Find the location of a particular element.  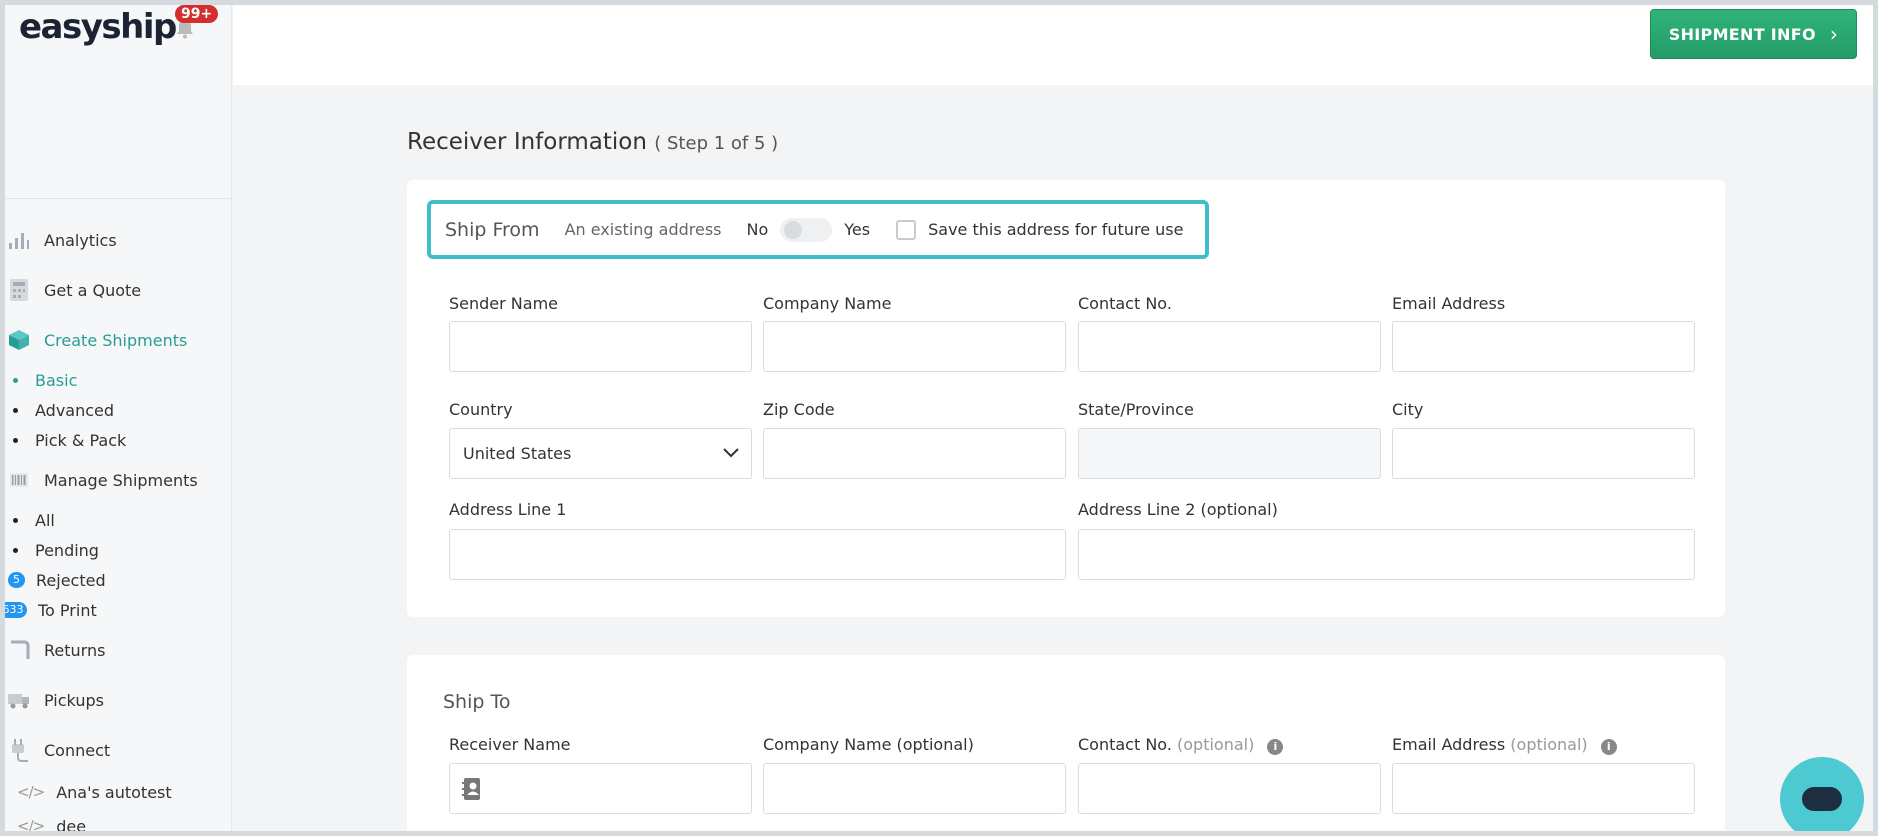

receiver-contact-input is located at coordinates (1229, 788).